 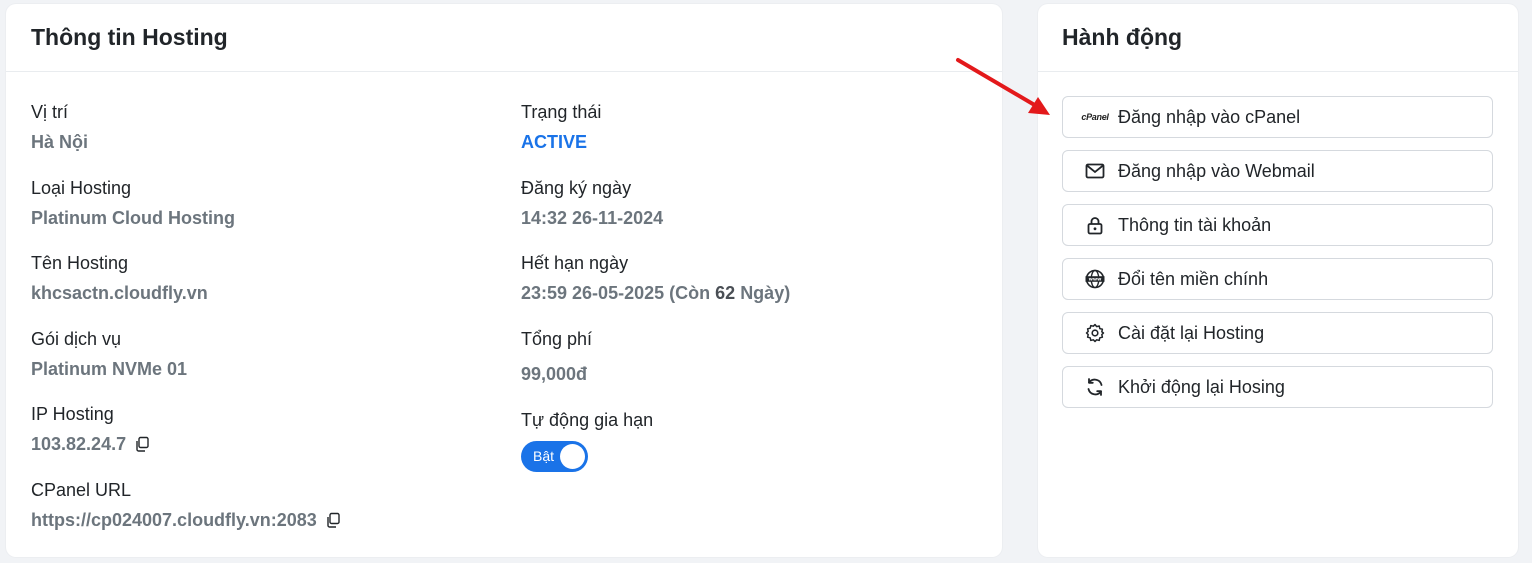 What do you see at coordinates (572, 456) in the screenshot?
I see `toggle-knob` at bounding box center [572, 456].